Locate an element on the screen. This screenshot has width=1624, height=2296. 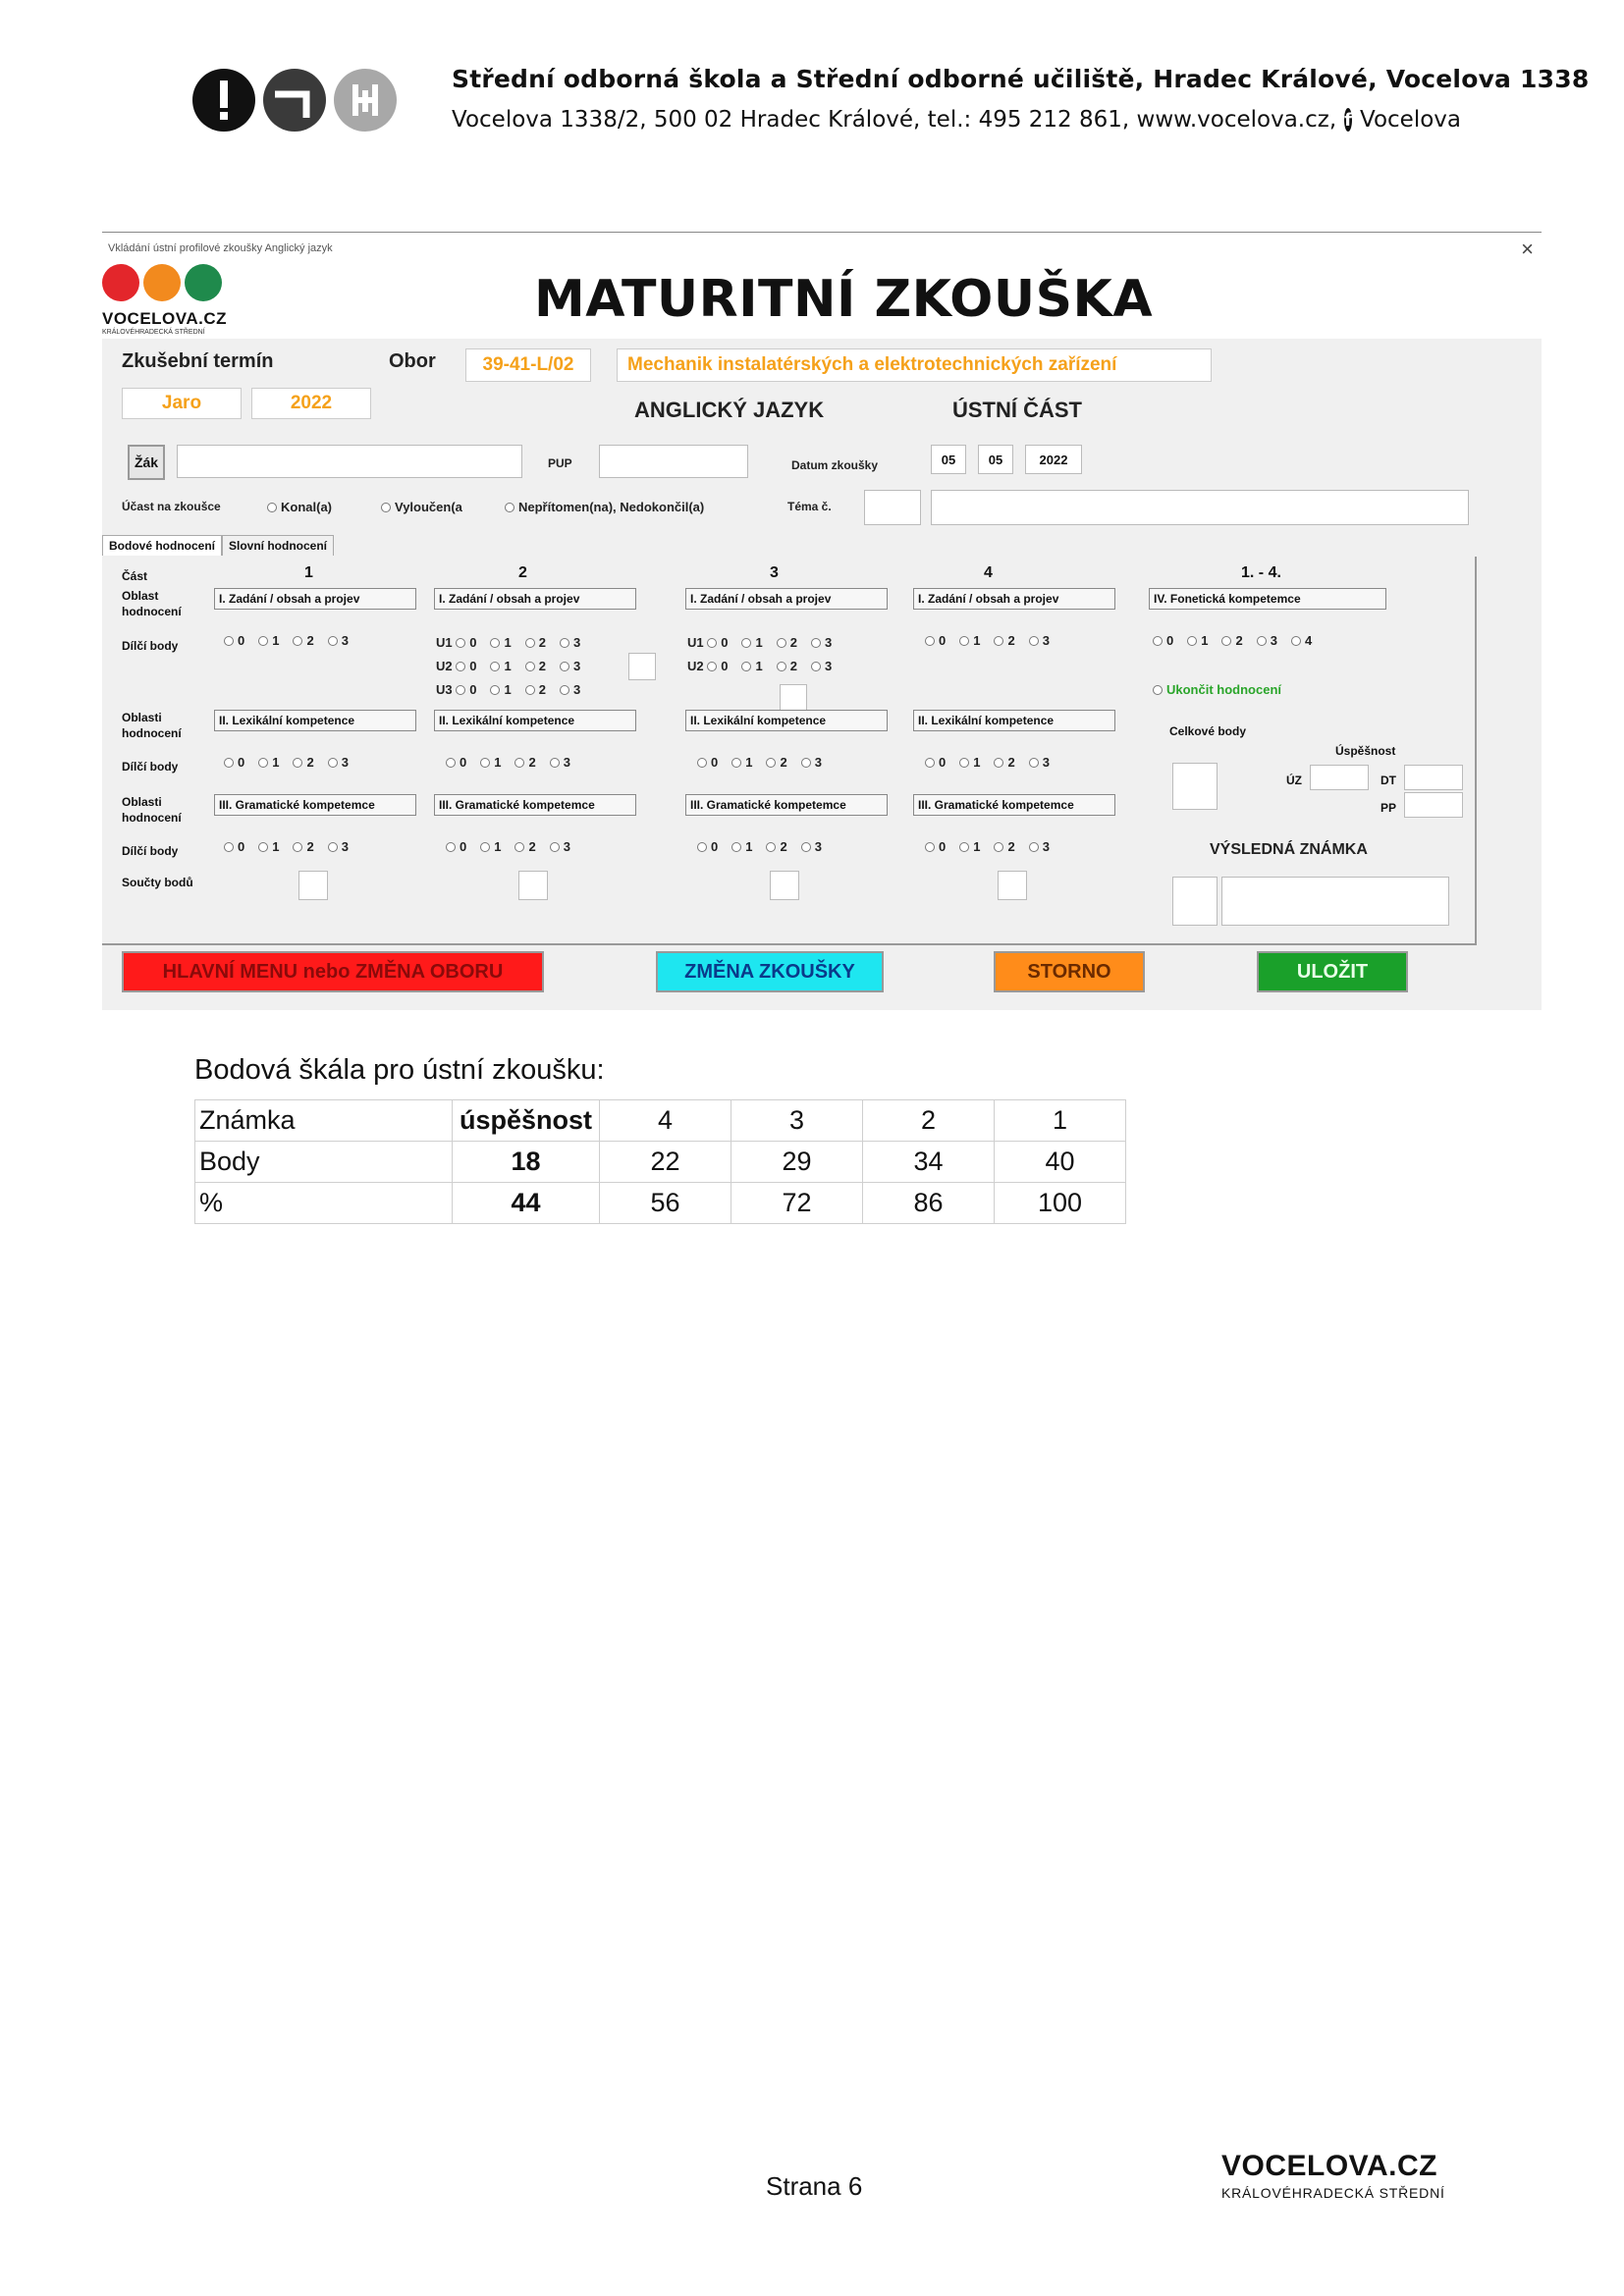
finish-evaluation-radio: Ukončit hodnocení is located at coordinates (1217, 689).